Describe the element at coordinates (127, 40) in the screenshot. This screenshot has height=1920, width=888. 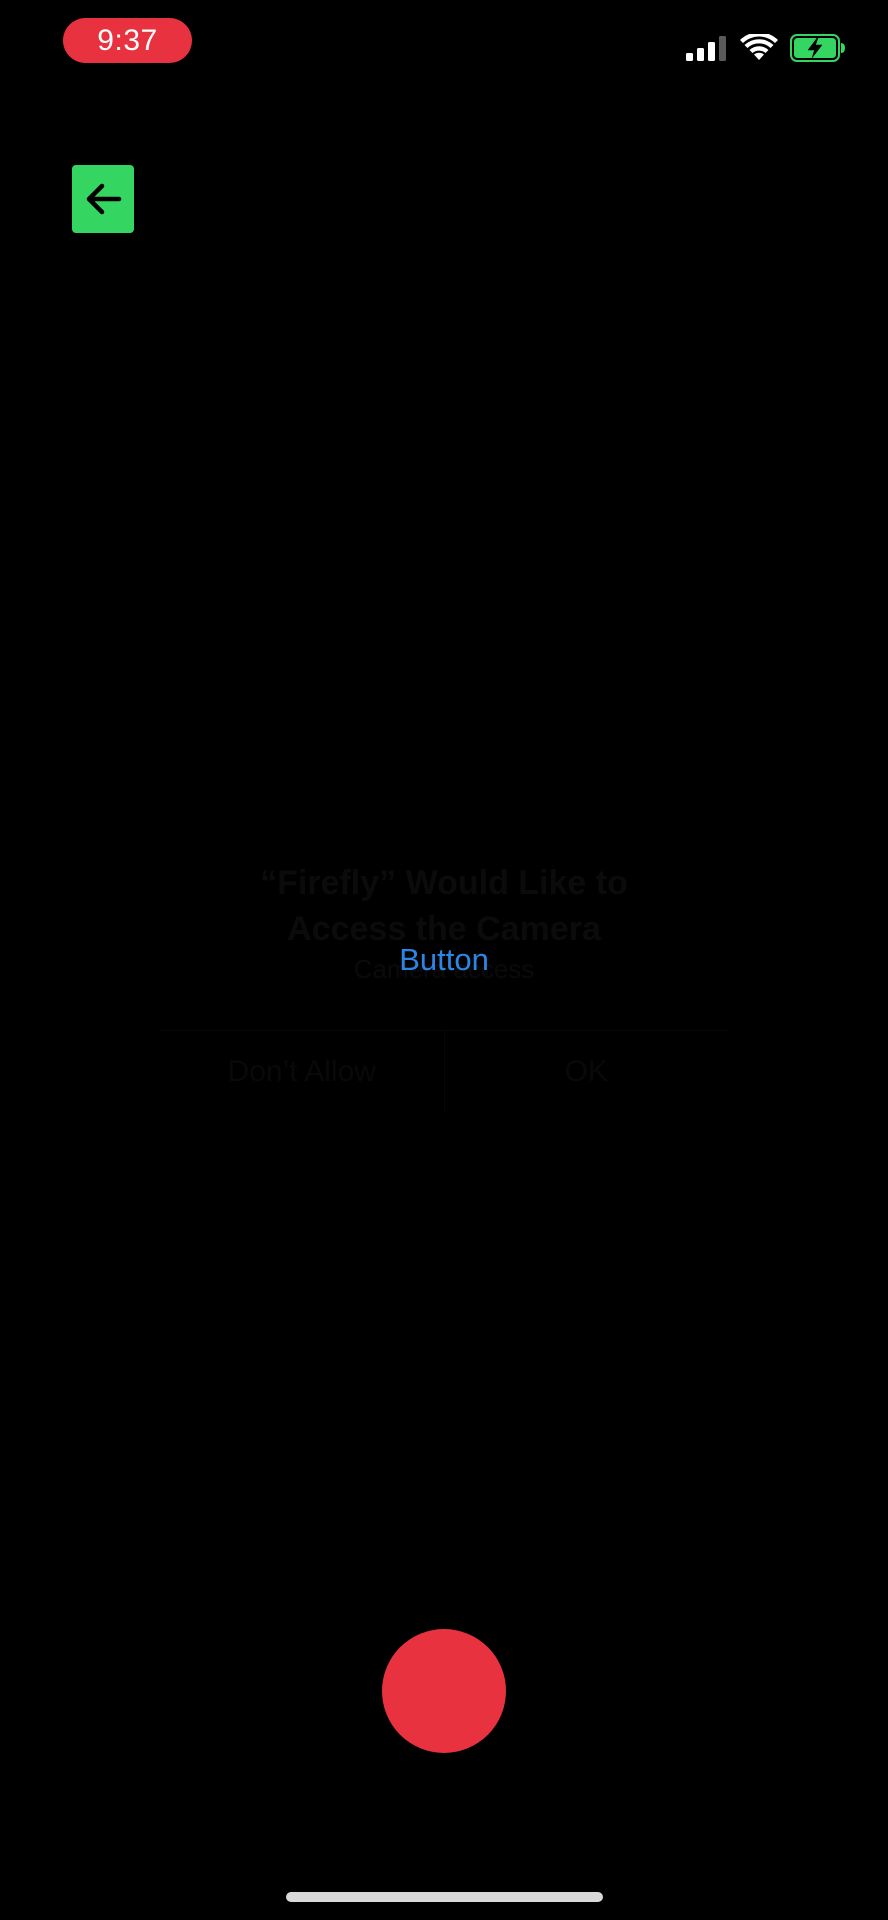
I see `status-time: 9:37` at that location.